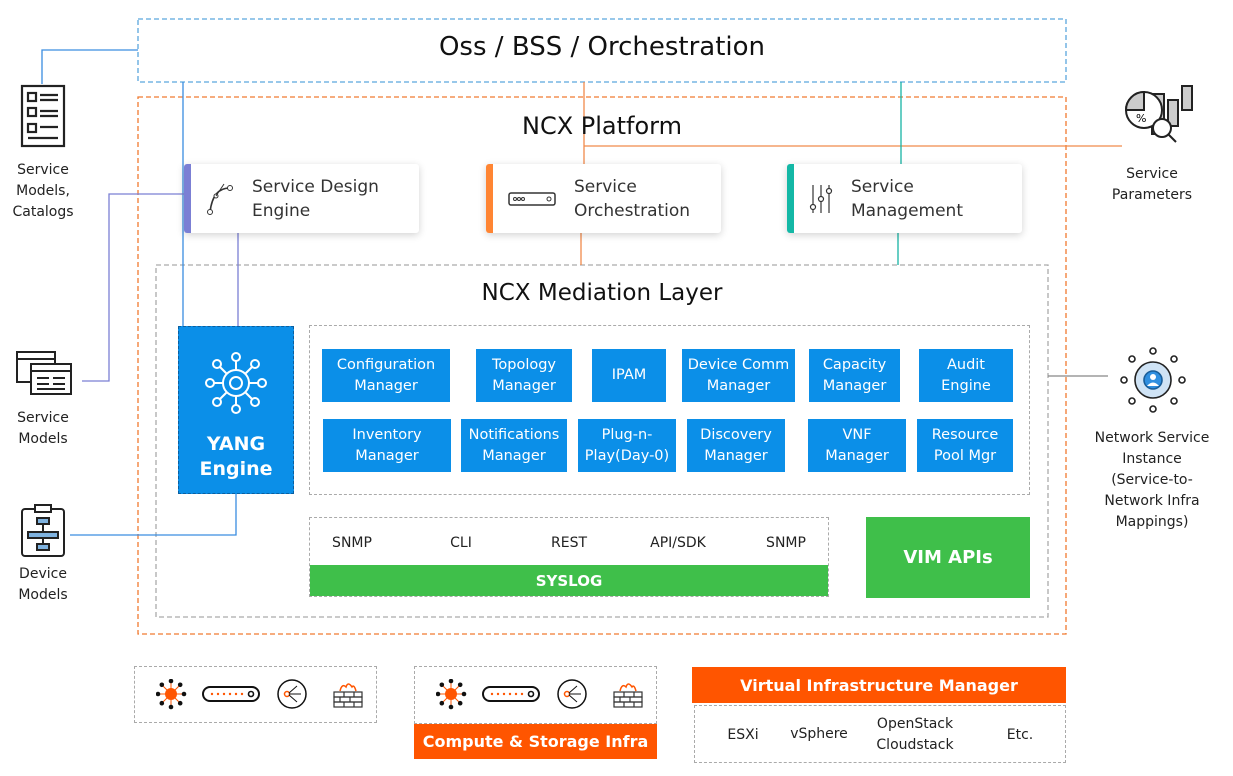 This screenshot has width=1233, height=776. I want to click on vim-apis-box: VIM APIs, so click(948, 557).